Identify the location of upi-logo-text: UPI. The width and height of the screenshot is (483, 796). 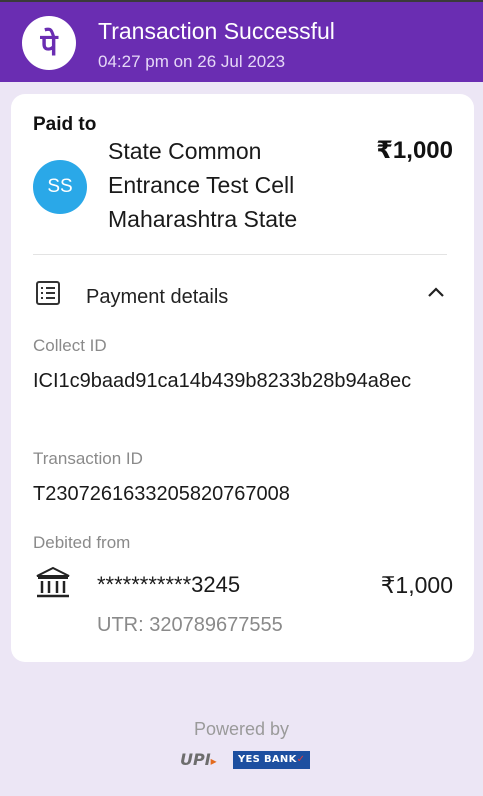
(195, 759).